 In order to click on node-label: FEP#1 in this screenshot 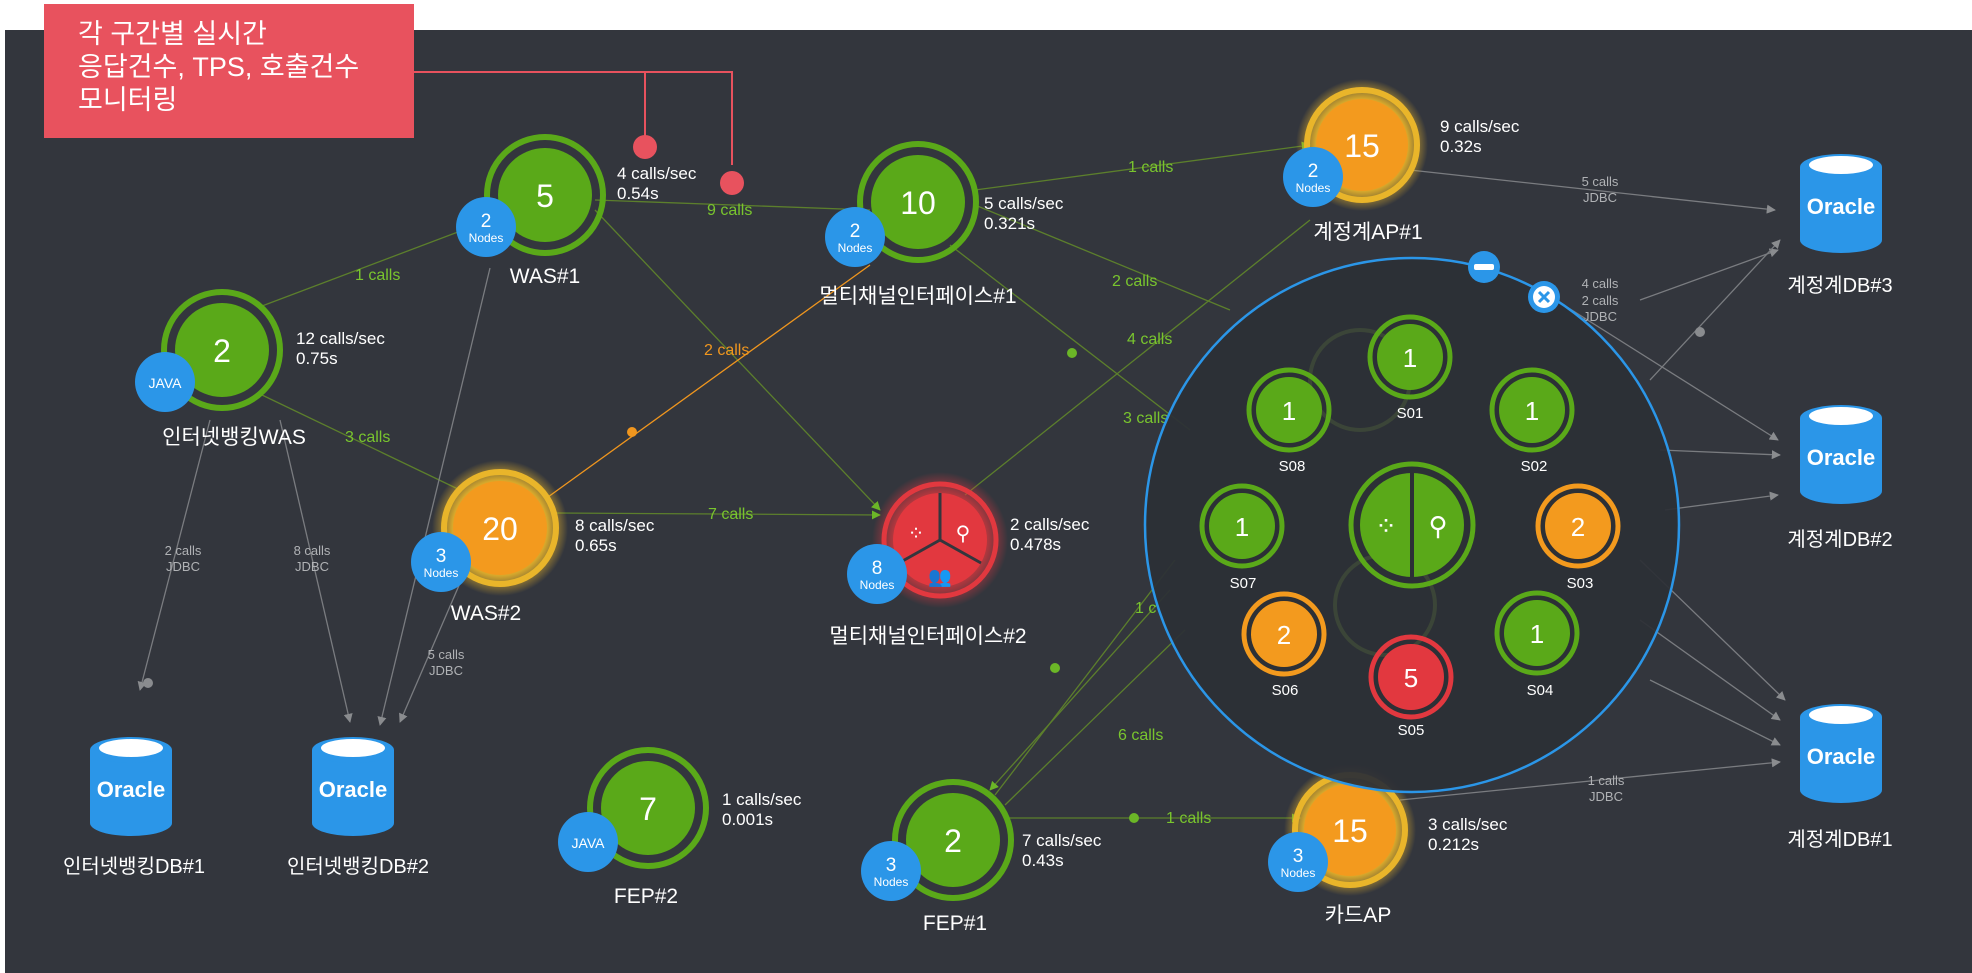, I will do `click(955, 923)`.